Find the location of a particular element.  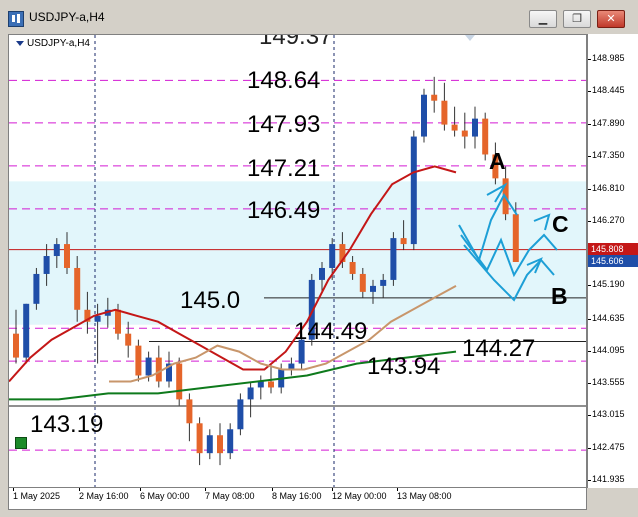

annotation-147-93: 147.93 is located at coordinates (284, 124).